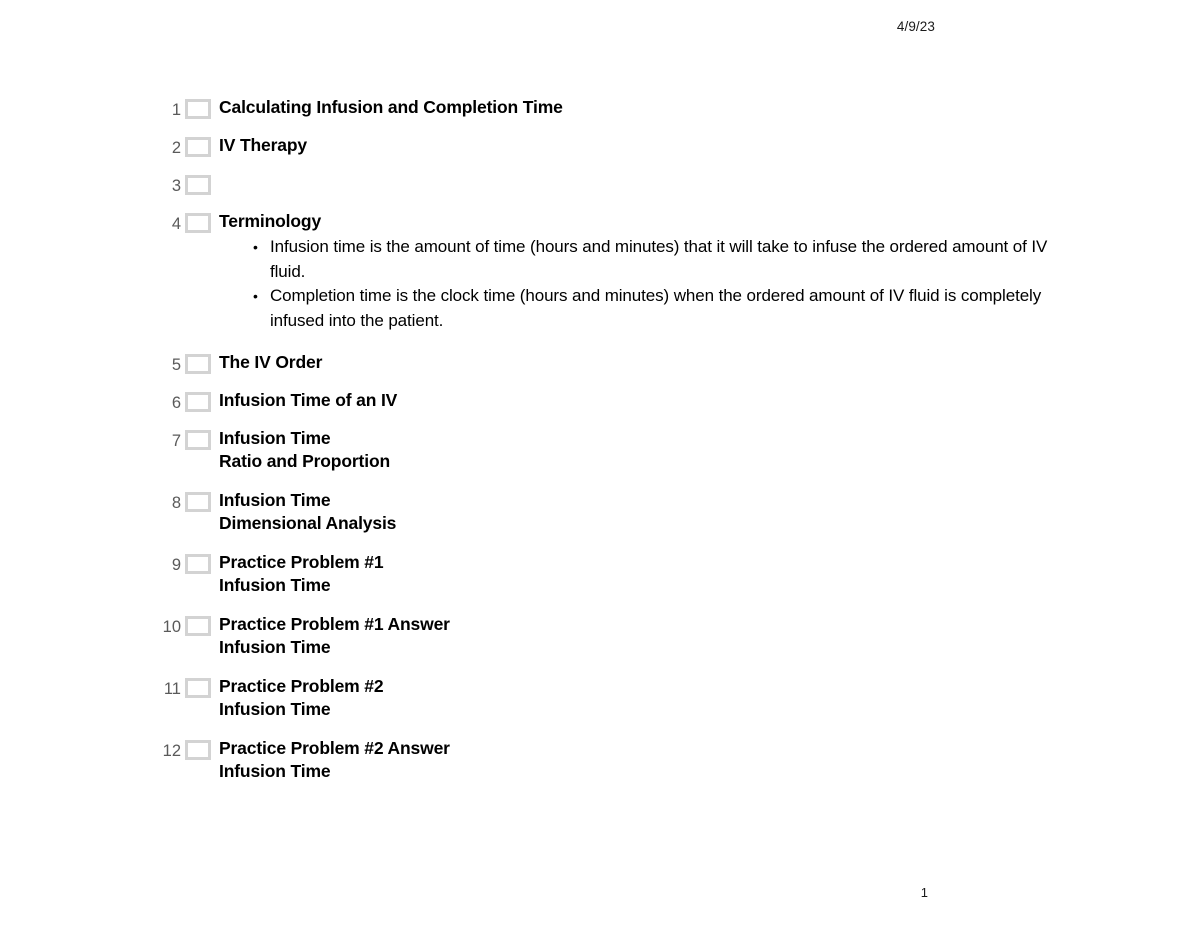 This screenshot has width=1200, height=927. I want to click on outline-item: 5 The IV Order, so click(600, 363).